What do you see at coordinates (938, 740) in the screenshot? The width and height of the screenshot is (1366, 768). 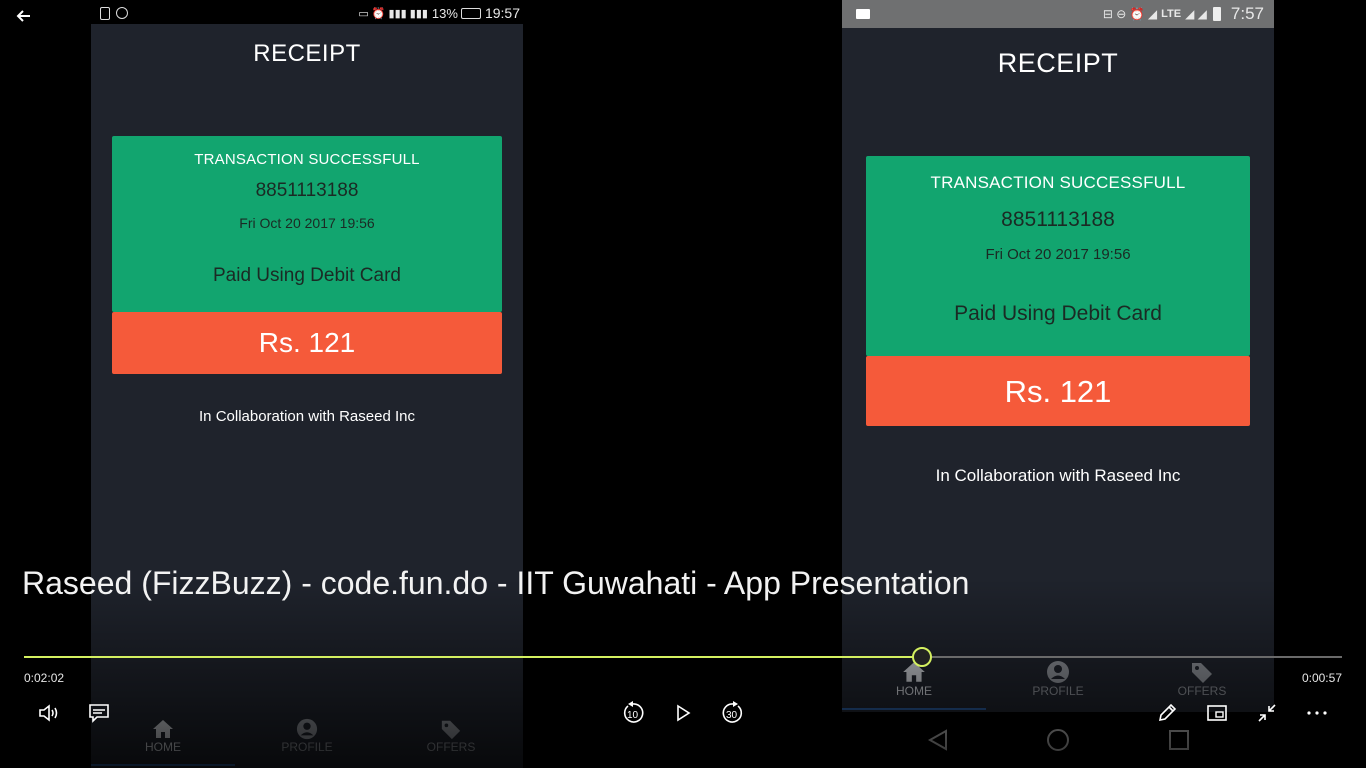 I see `nav-back-icon` at bounding box center [938, 740].